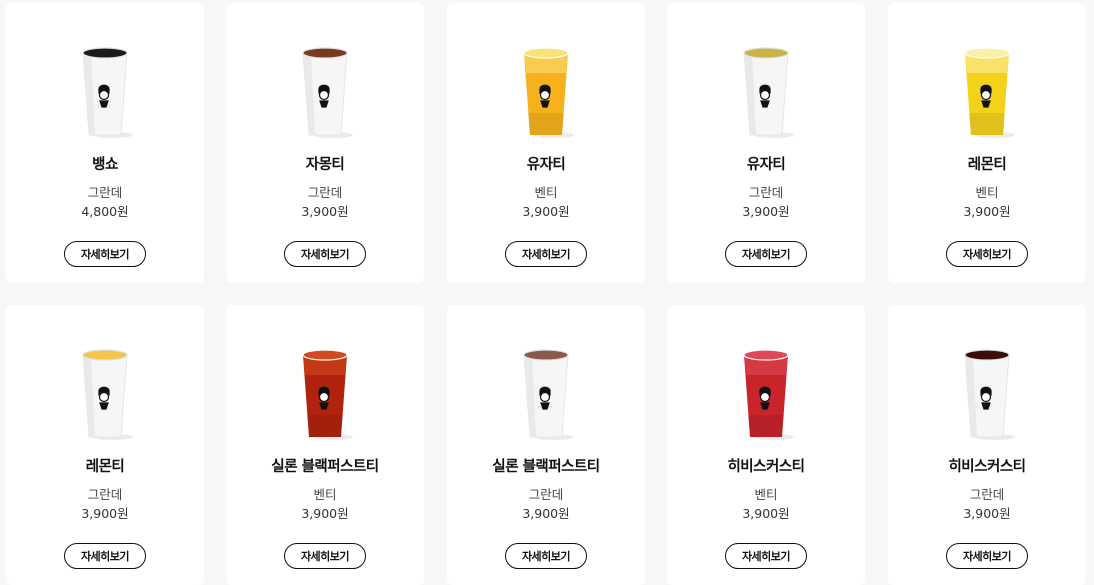 The height and width of the screenshot is (585, 1094). Describe the element at coordinates (105, 445) in the screenshot. I see `product-card: 레몬티 그란데 3,900원 자세히보기` at that location.